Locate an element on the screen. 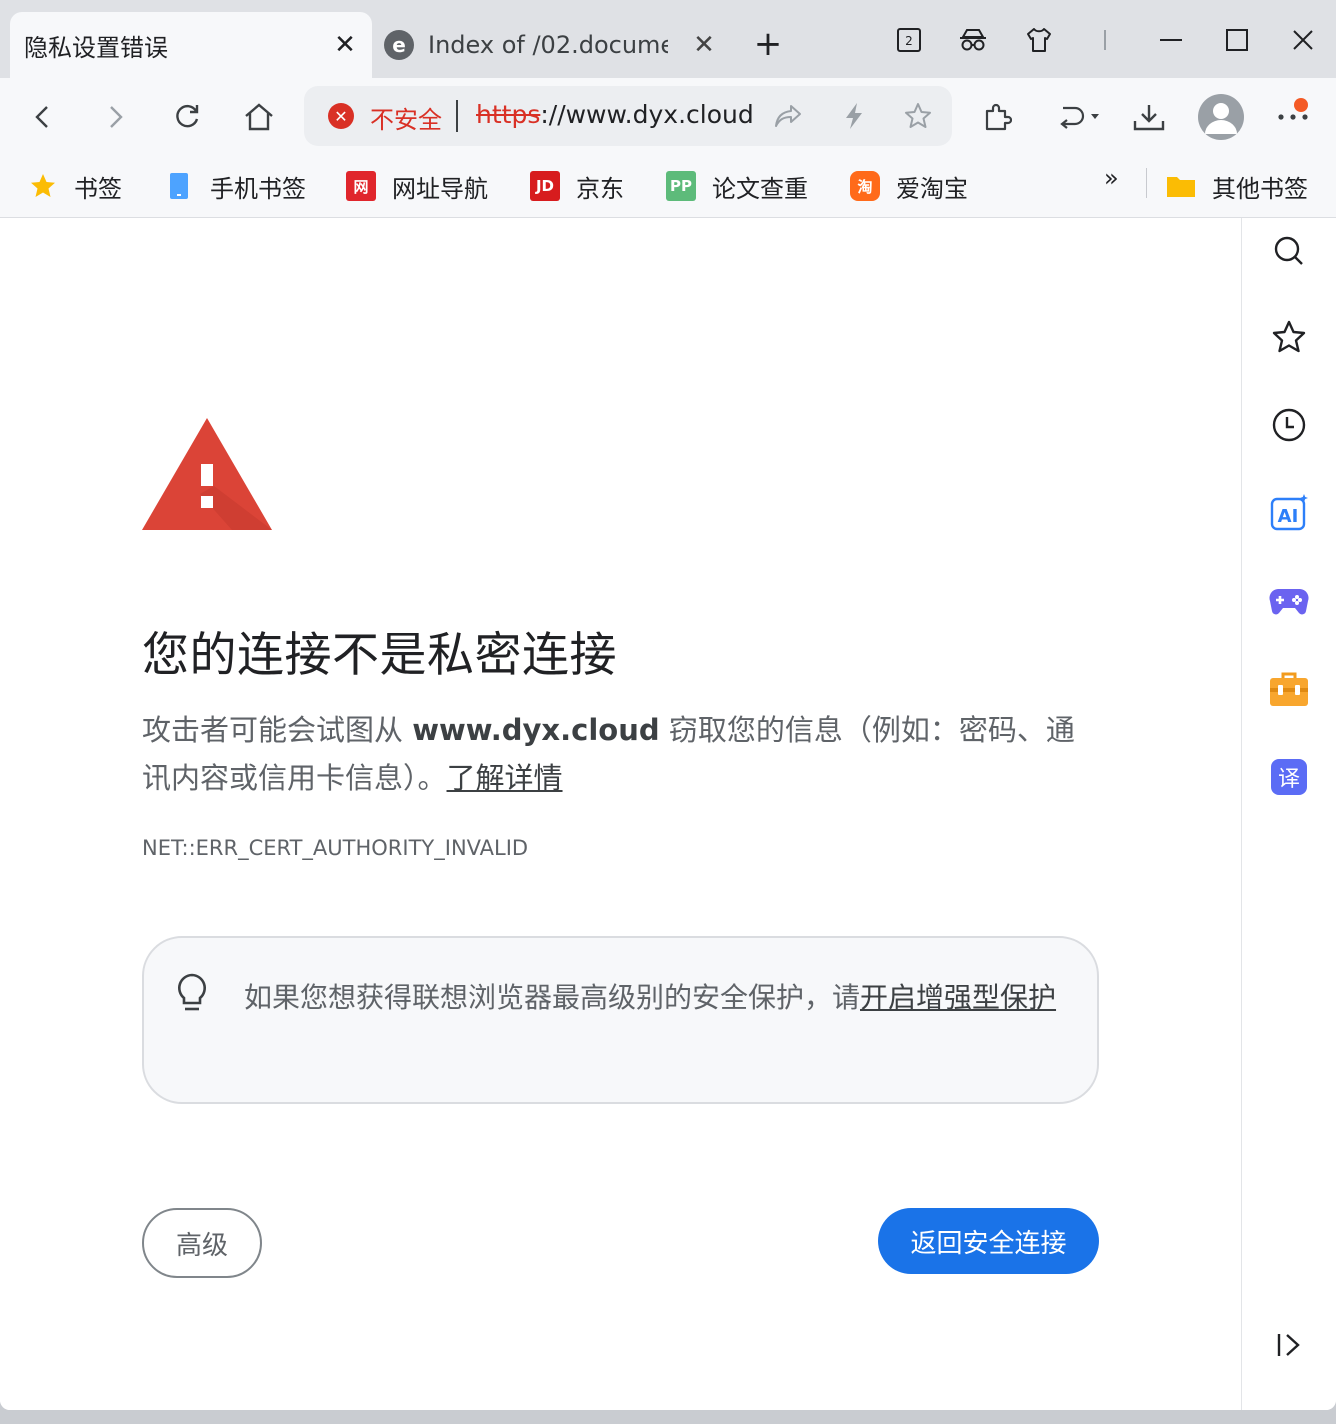 Image resolution: width=1336 pixels, height=1424 pixels. share-button is located at coordinates (788, 116).